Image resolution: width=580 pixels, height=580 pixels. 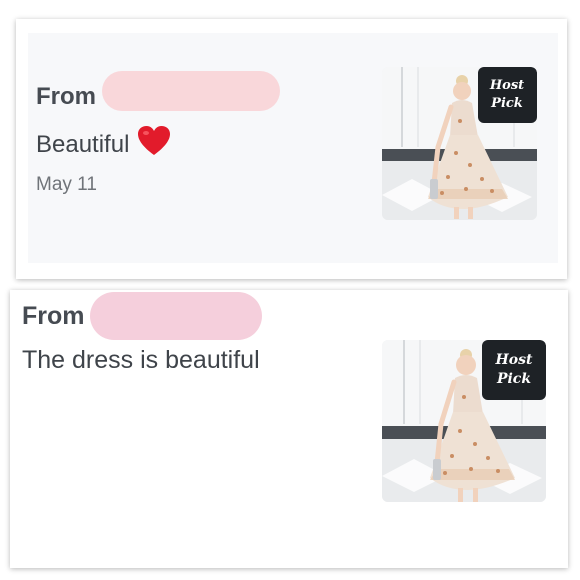 What do you see at coordinates (66, 184) in the screenshot?
I see `comment-date: May 11` at bounding box center [66, 184].